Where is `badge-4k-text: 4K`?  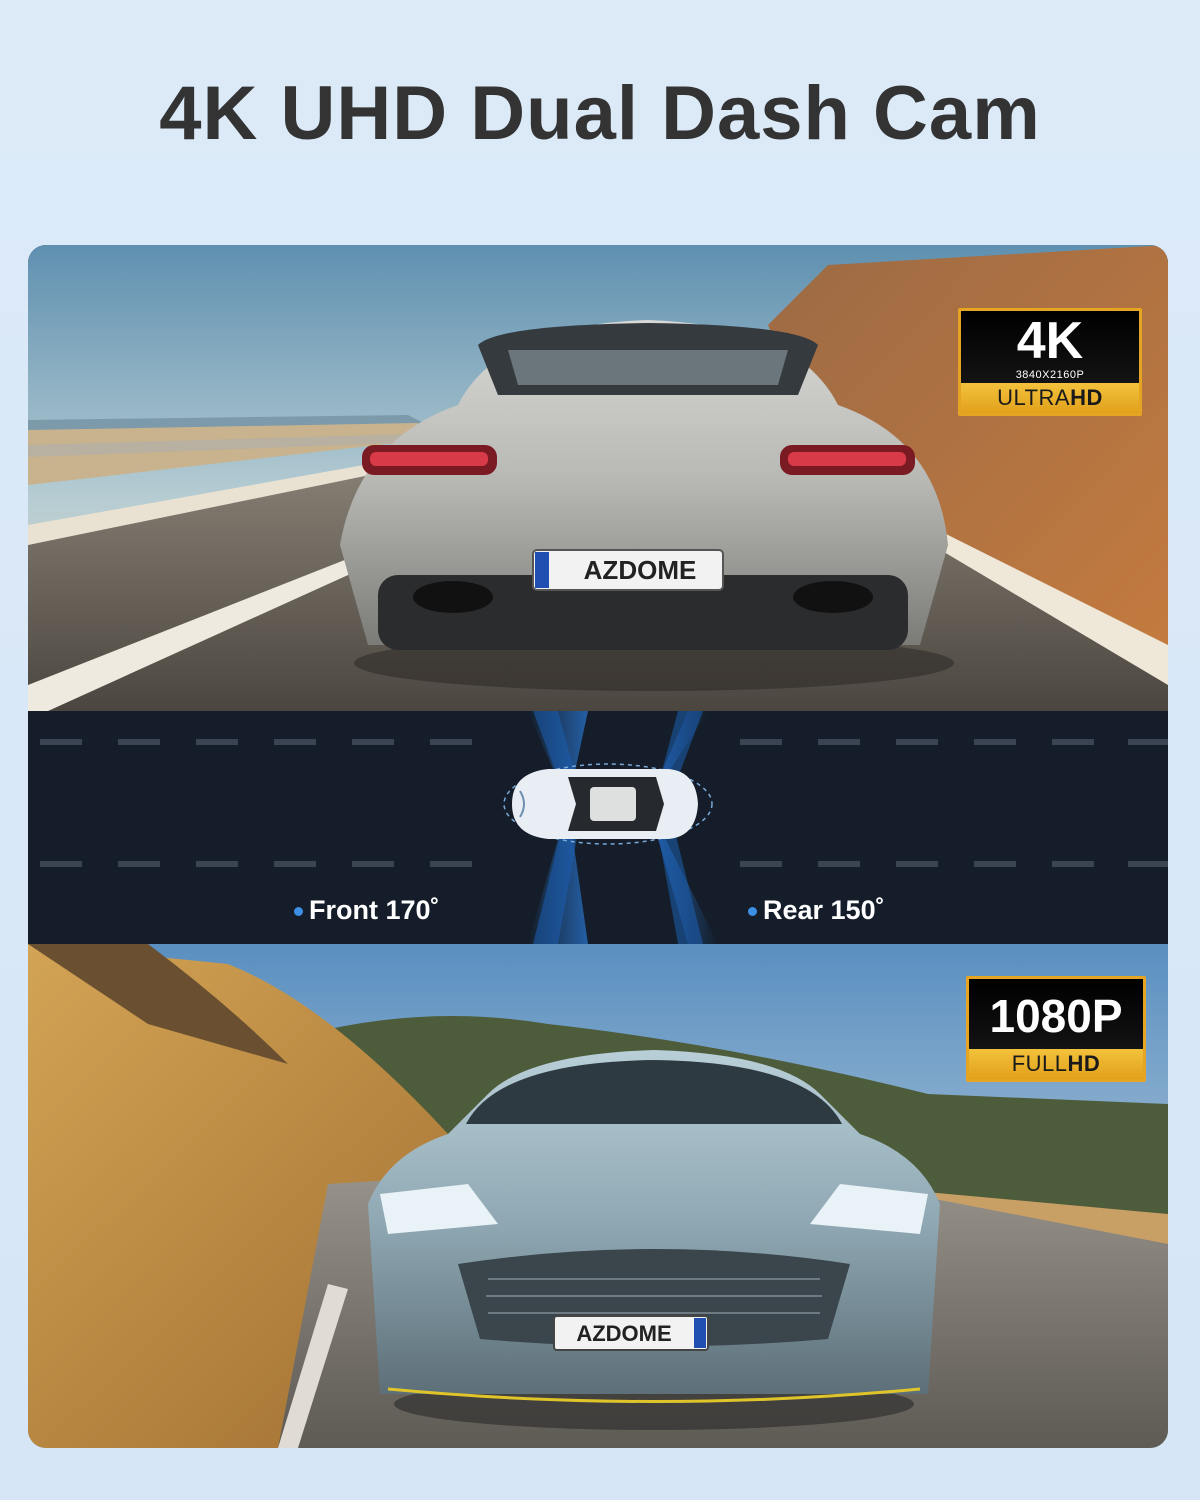
badge-4k-text: 4K is located at coordinates (1050, 341).